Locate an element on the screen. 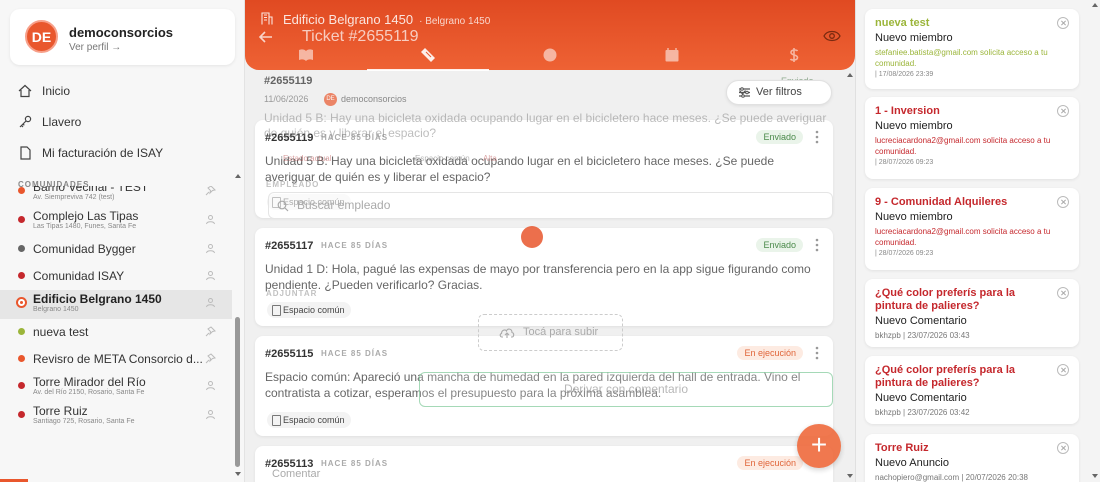  building-name: Edificio Belgrano 1450 is located at coordinates (348, 19).